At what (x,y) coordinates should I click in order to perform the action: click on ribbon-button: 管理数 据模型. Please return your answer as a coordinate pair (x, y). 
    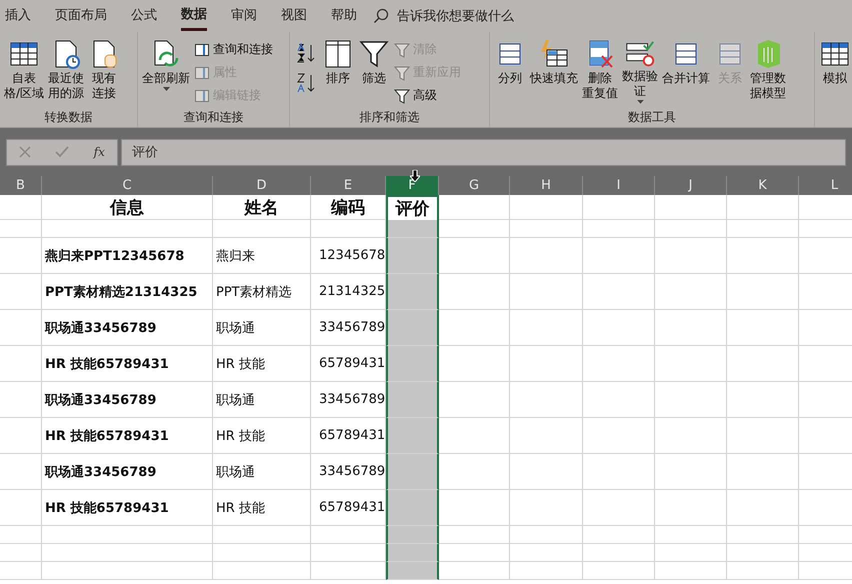
    Looking at the image, I should click on (768, 71).